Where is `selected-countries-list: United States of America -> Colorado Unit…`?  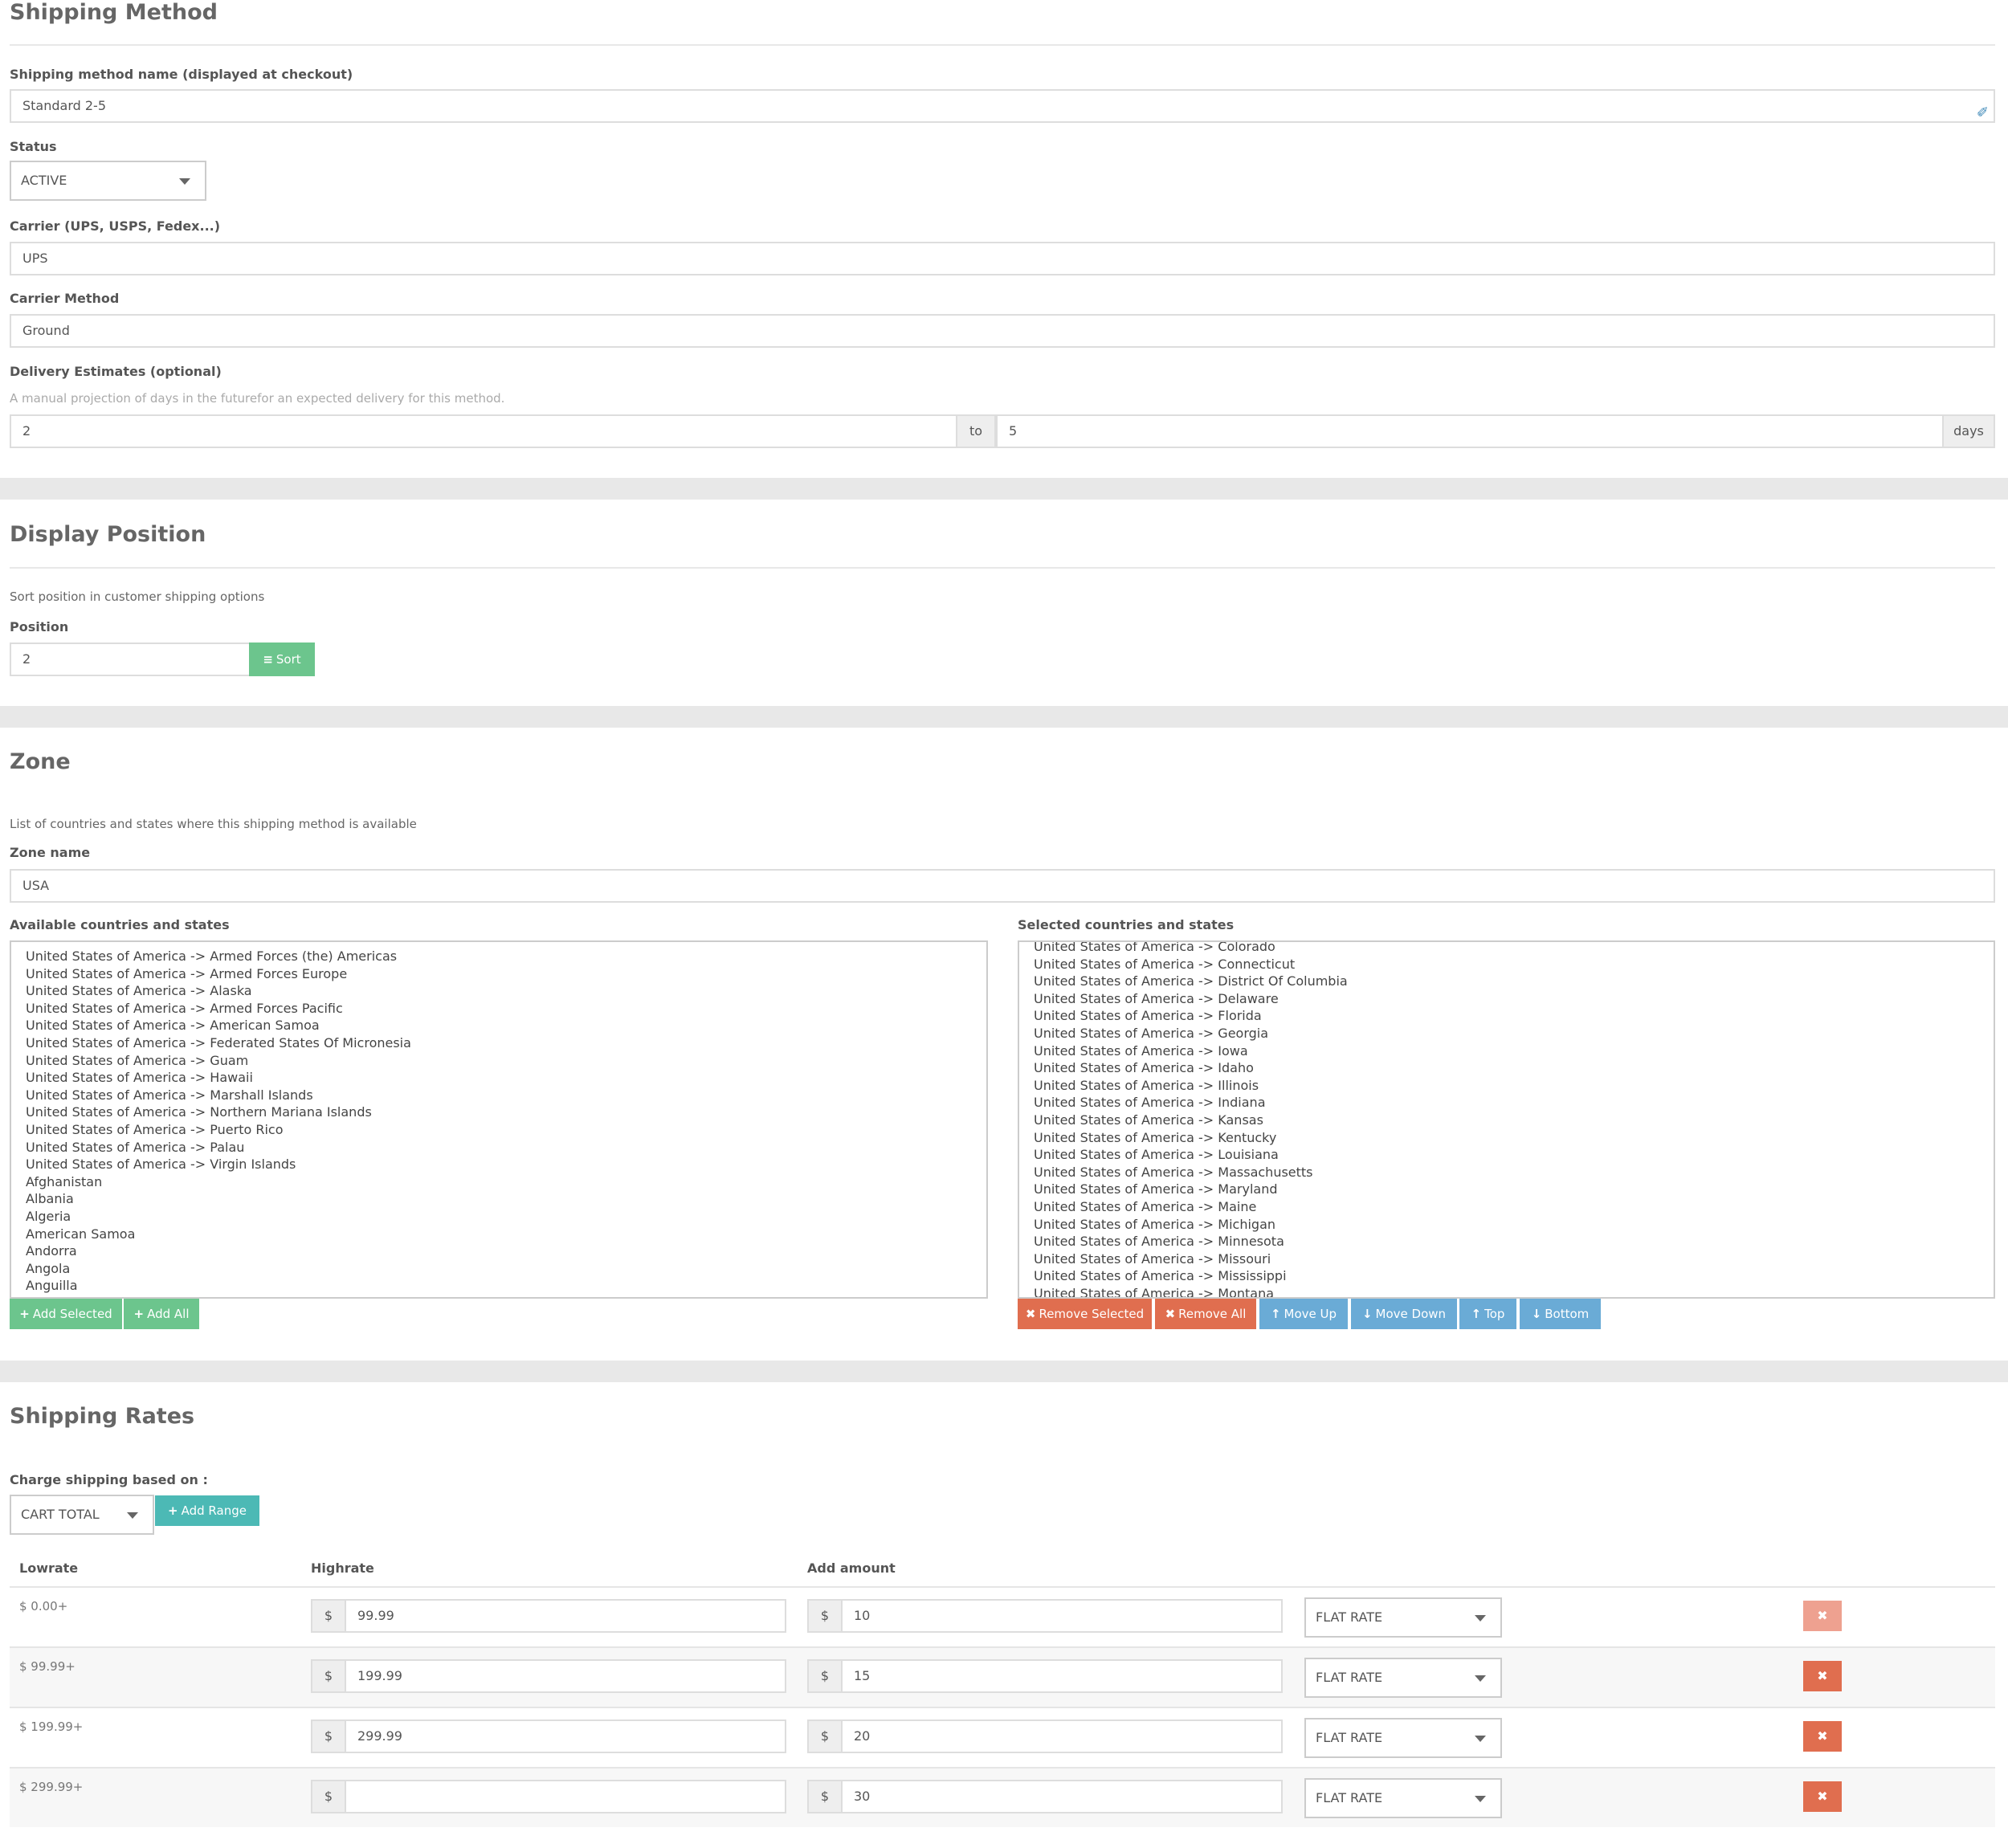
selected-countries-list: United States of America -> Colorado Unit… is located at coordinates (1506, 1119).